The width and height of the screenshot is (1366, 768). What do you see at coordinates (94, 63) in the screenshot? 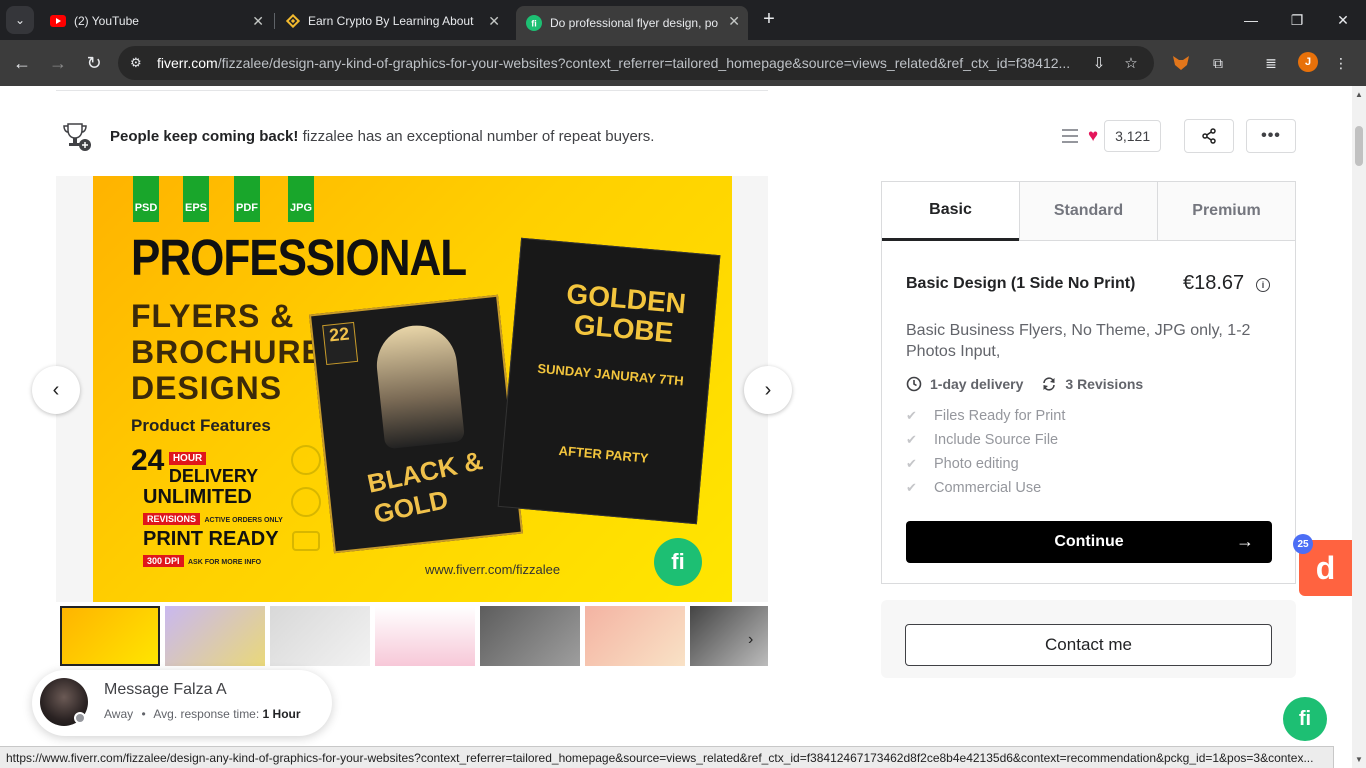
I see `reload-button: ↻` at bounding box center [94, 63].